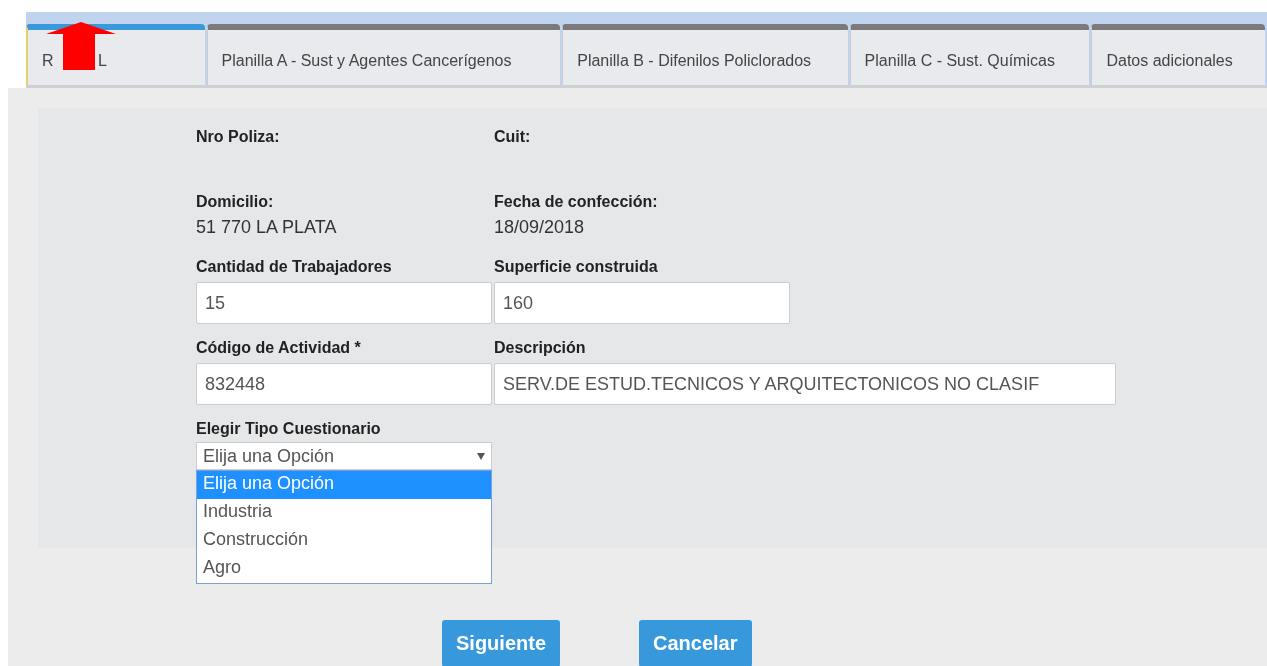  Describe the element at coordinates (481, 456) in the screenshot. I see `caret-icon` at that location.